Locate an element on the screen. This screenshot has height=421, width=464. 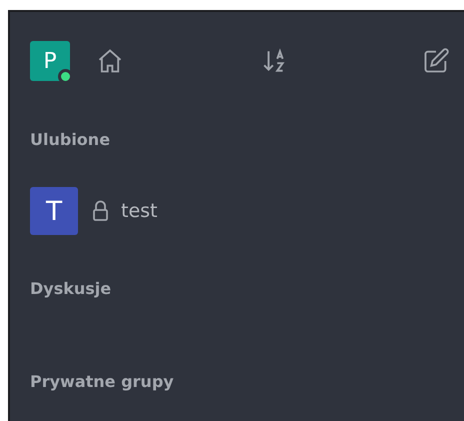
section-heading: Prywatne grupy is located at coordinates (102, 381).